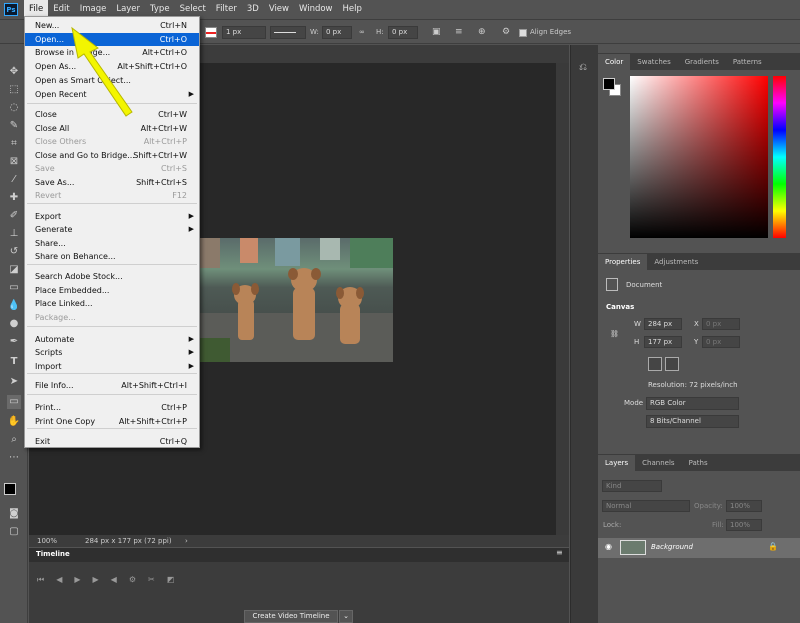  I want to click on file-menu-item-exit: Exit Ctrl+Q, so click(112, 441).